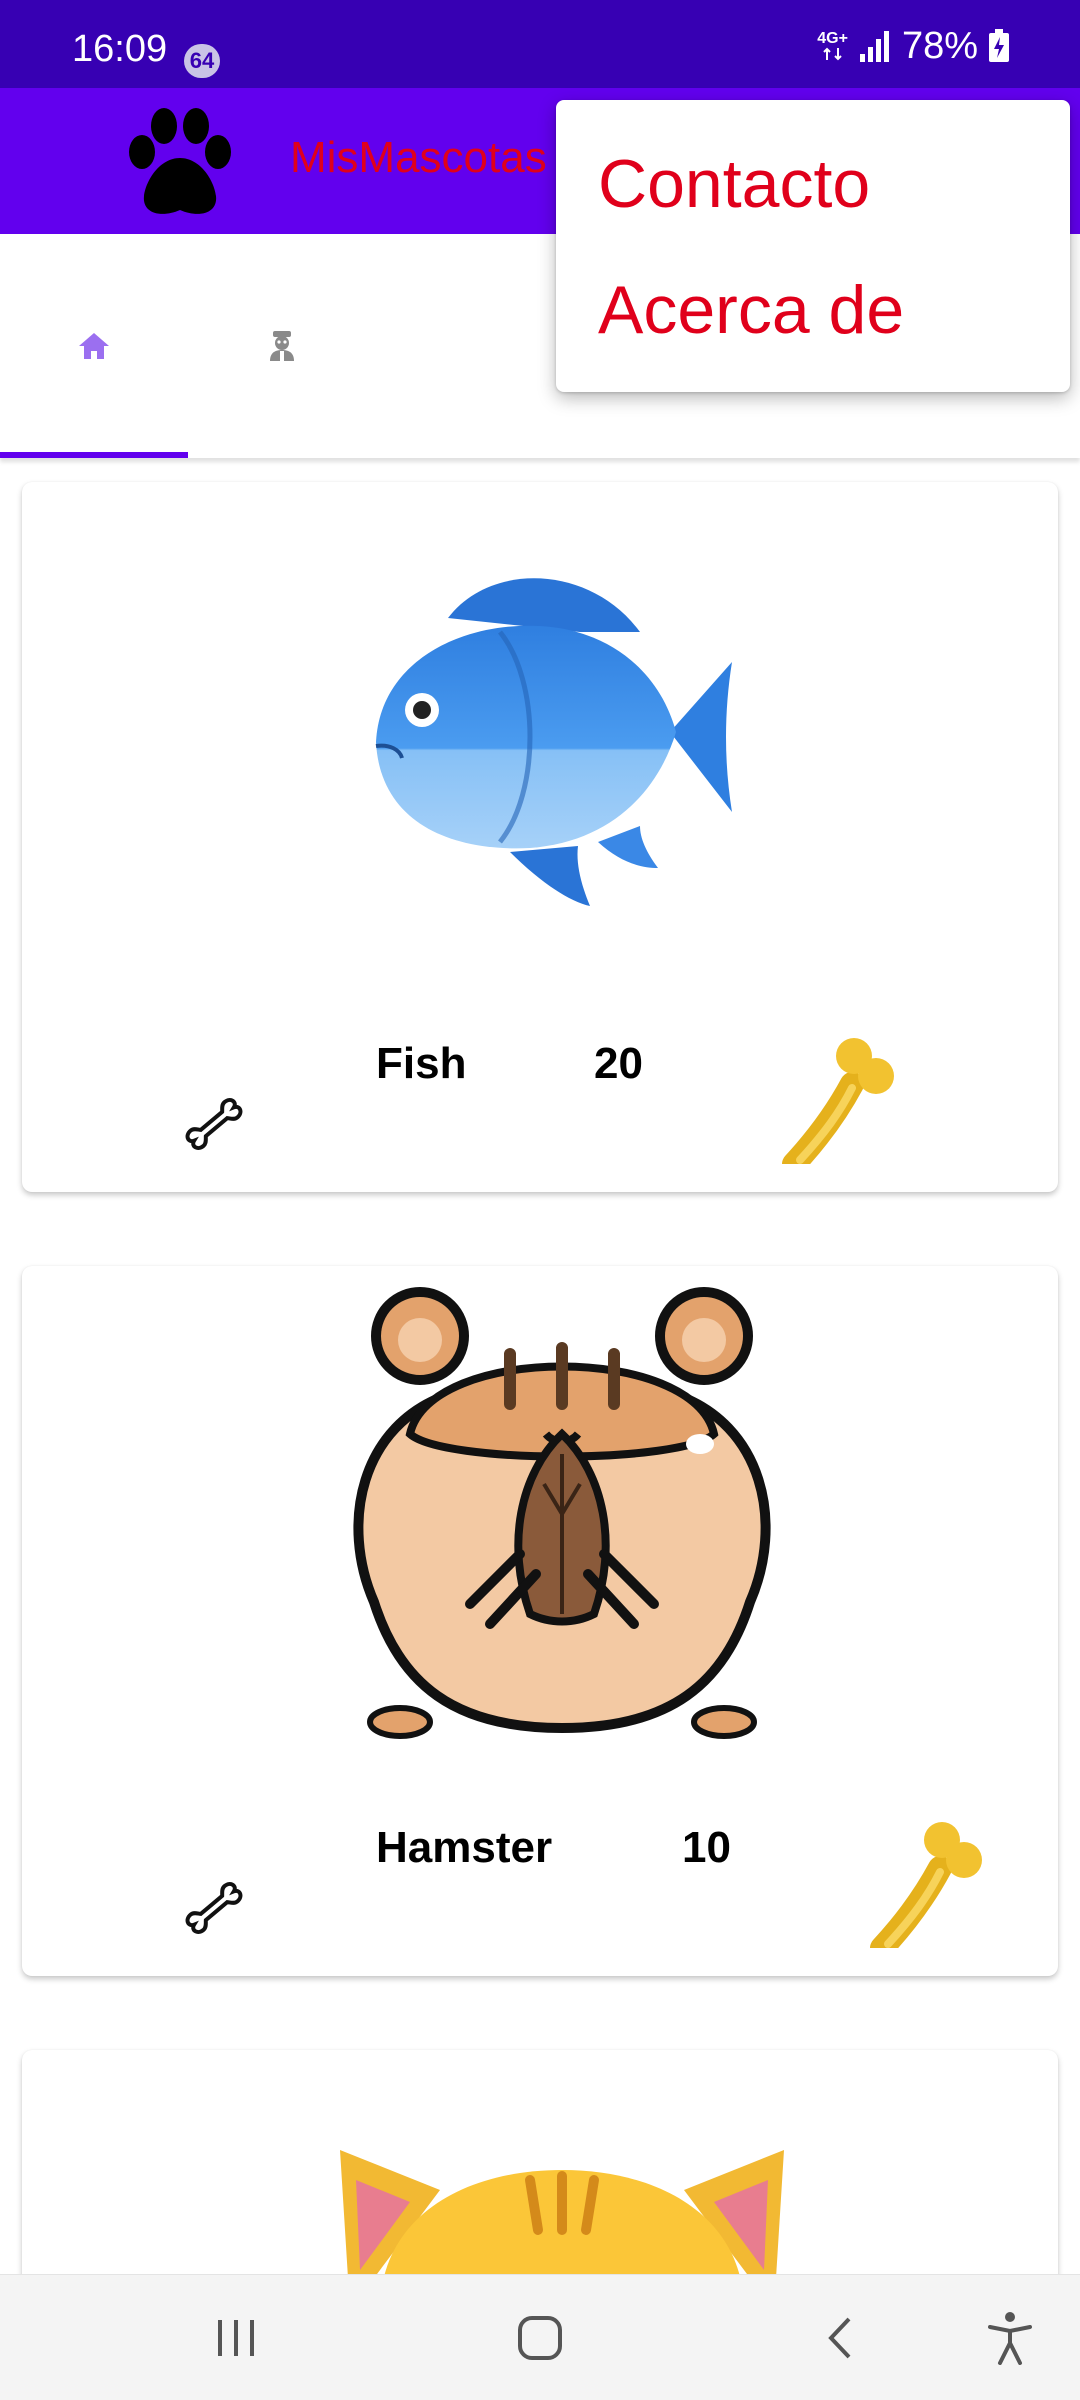  What do you see at coordinates (832, 54) in the screenshot?
I see `data-arrows-icon` at bounding box center [832, 54].